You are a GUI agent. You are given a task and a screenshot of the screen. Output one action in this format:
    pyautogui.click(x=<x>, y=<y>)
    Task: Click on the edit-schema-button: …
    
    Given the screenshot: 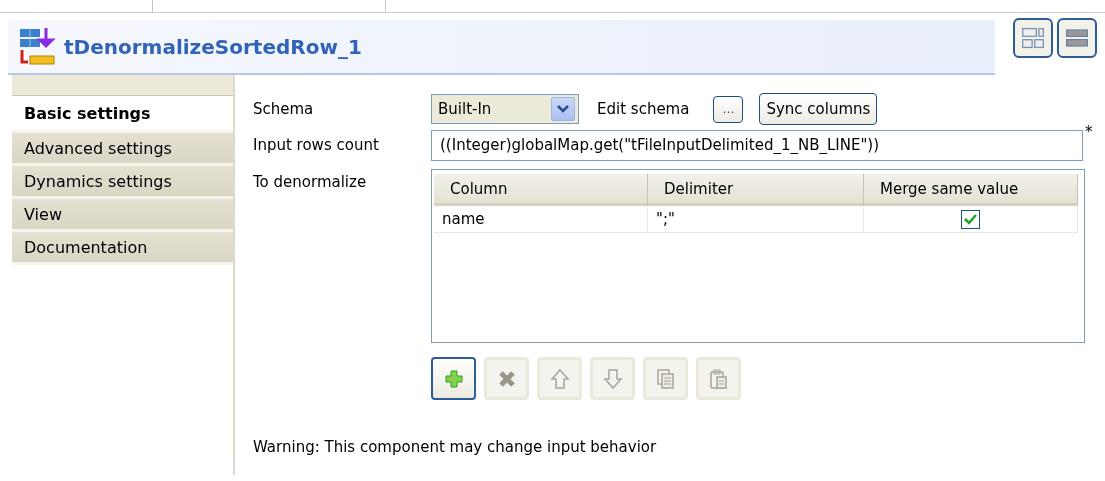 What is the action you would take?
    pyautogui.click(x=728, y=109)
    